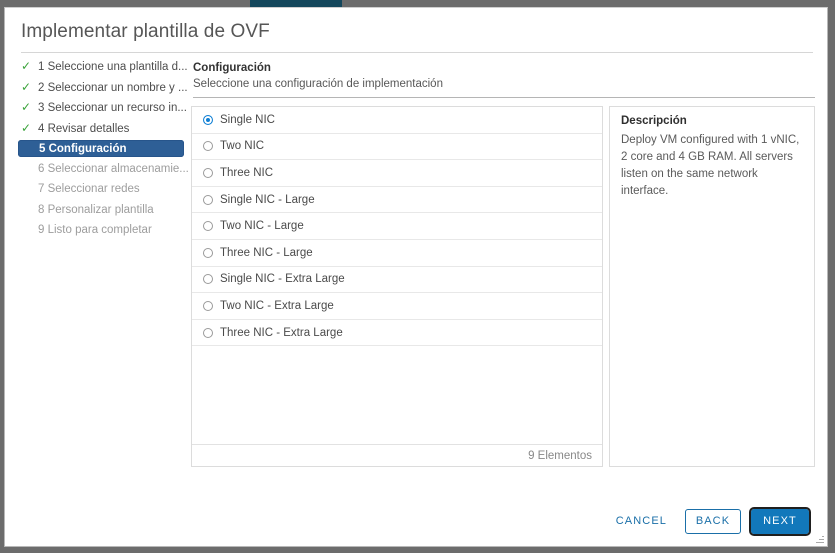  Describe the element at coordinates (560, 455) in the screenshot. I see `item-count-label: 9 Elementos` at that location.